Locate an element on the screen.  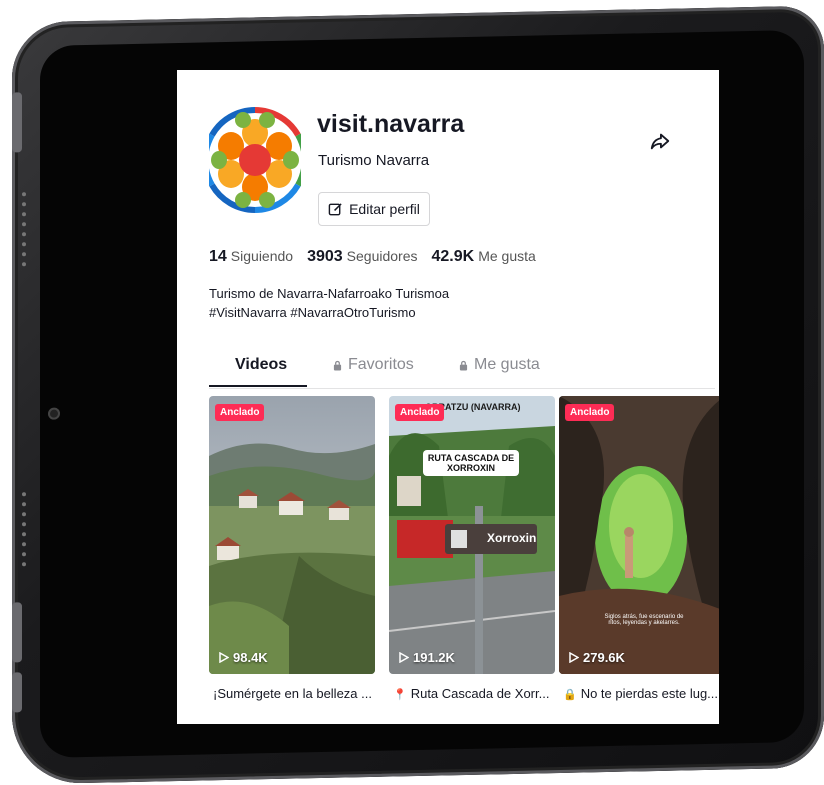
view-count: 98.4K is located at coordinates (243, 657).